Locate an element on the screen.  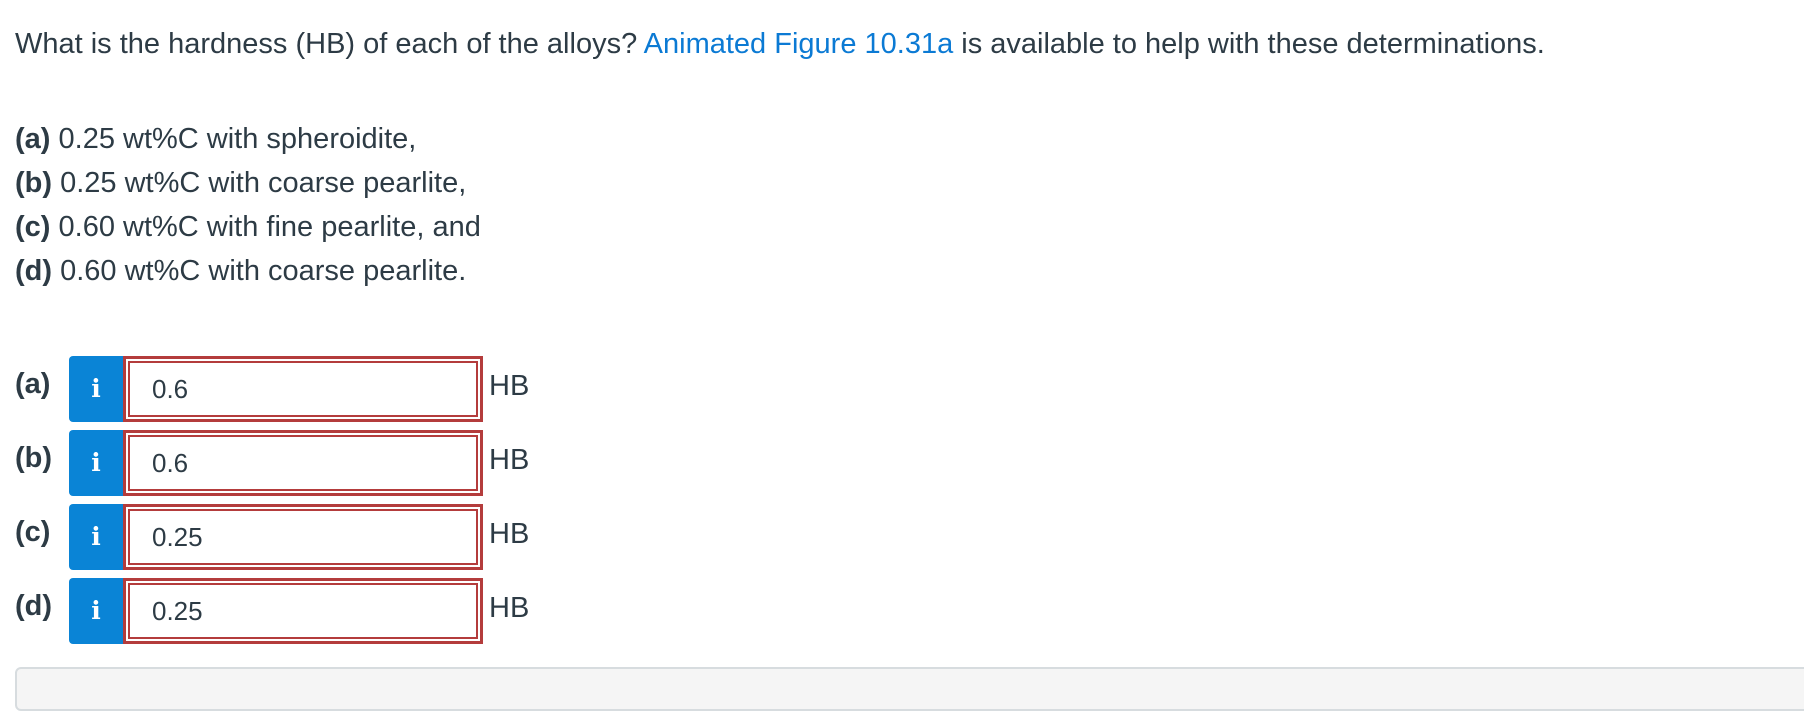
bottom-panel is located at coordinates (909, 689).